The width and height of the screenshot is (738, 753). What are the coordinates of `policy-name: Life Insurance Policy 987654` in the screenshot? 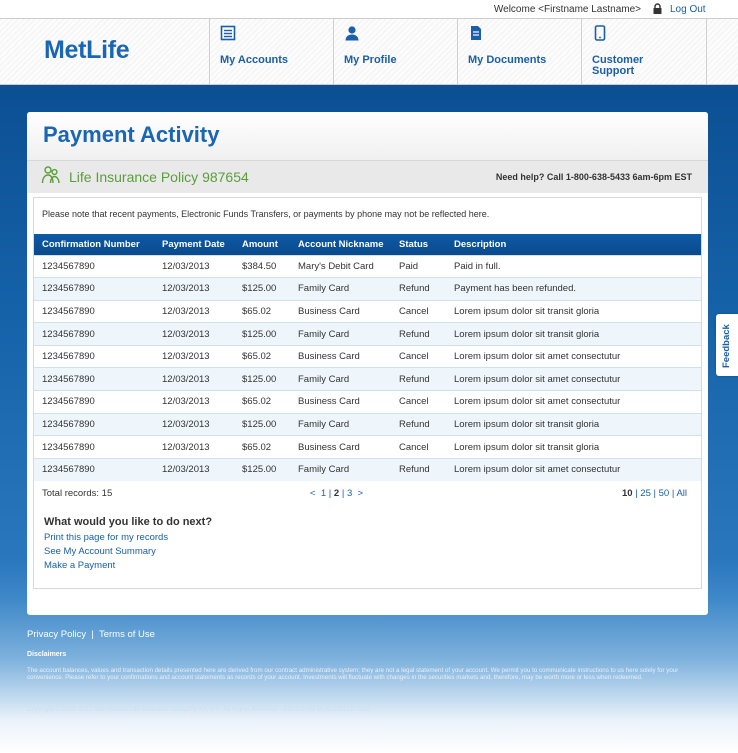 It's located at (159, 177).